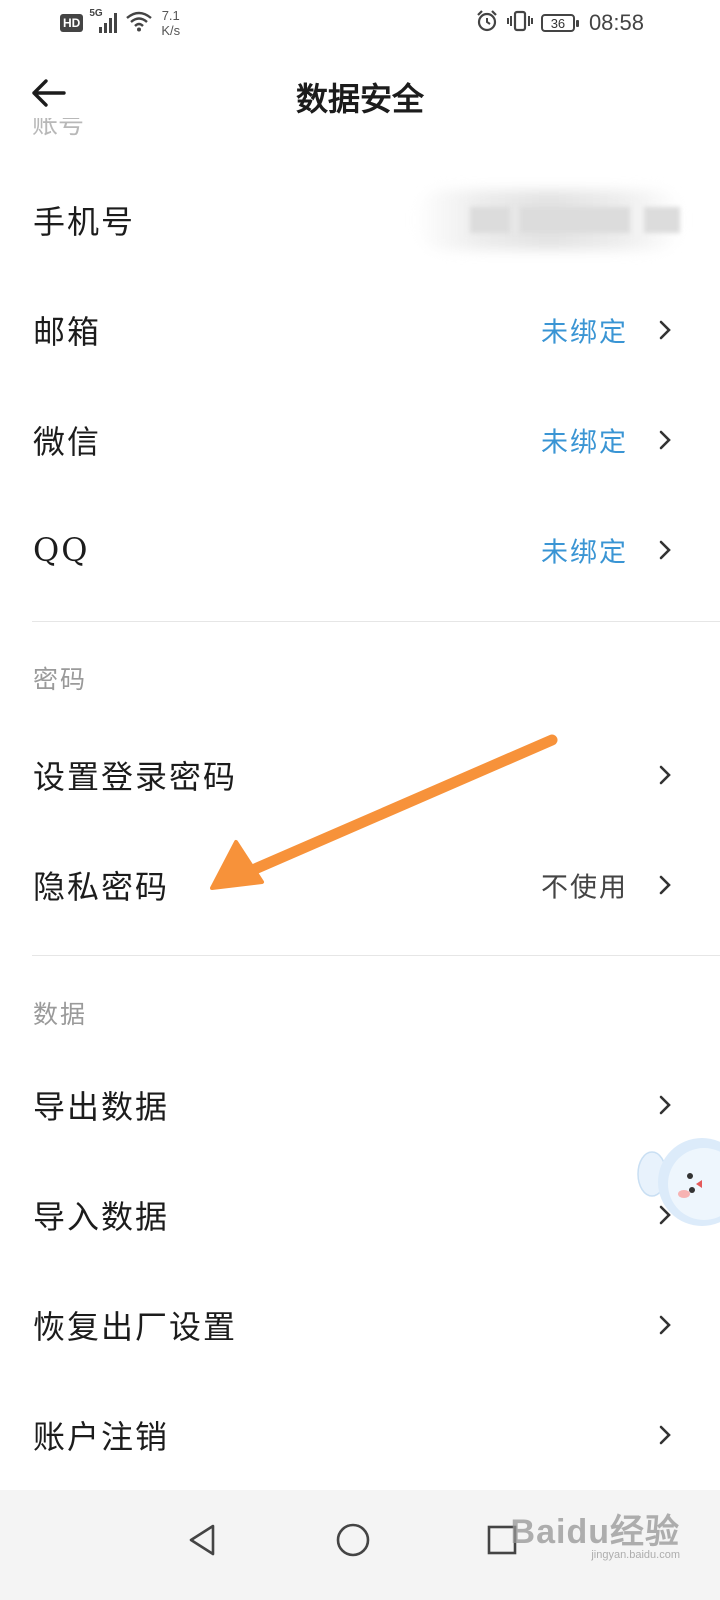 The height and width of the screenshot is (1600, 720). I want to click on app-bar: 数据安全, so click(360, 93).